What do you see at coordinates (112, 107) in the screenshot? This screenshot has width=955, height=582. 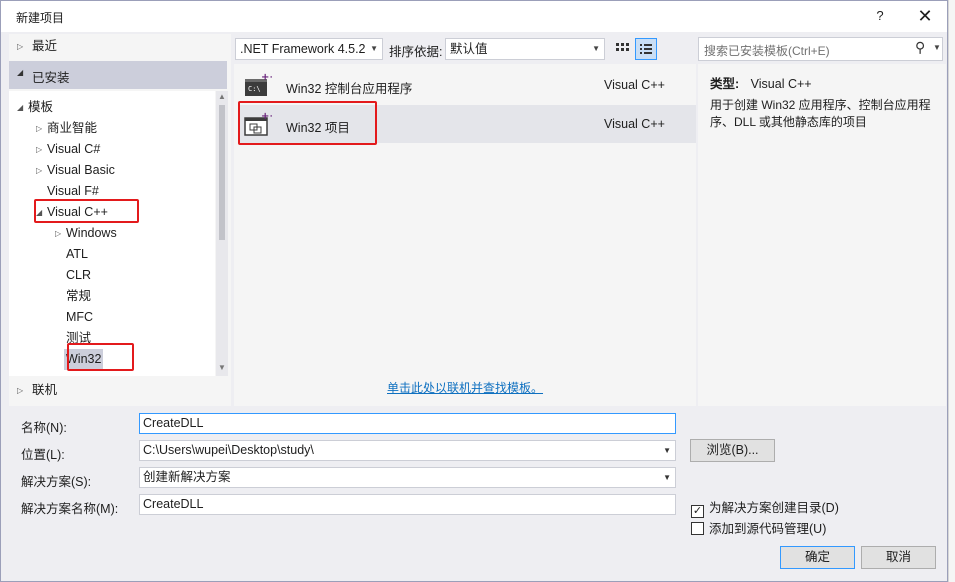 I see `tree-item: ◢ 模板` at bounding box center [112, 107].